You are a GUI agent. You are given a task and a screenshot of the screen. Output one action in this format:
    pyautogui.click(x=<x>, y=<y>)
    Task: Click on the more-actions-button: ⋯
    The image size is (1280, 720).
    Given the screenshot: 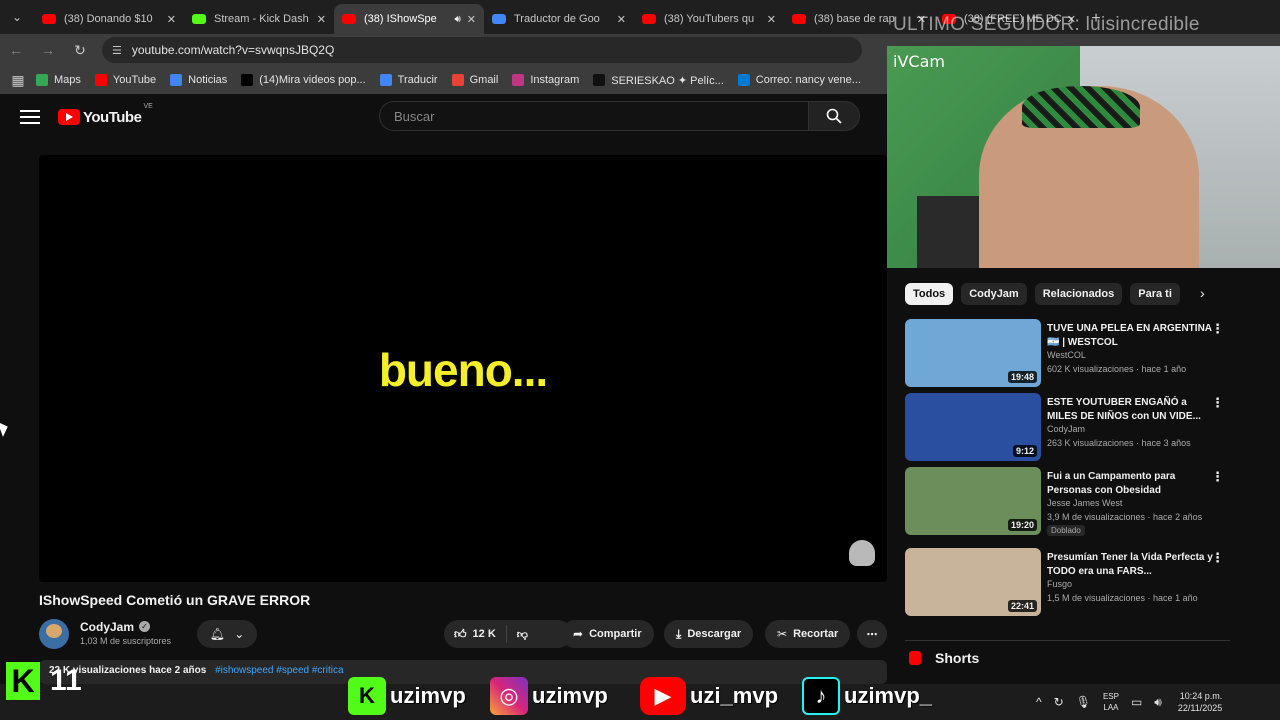 What is the action you would take?
    pyautogui.click(x=872, y=634)
    